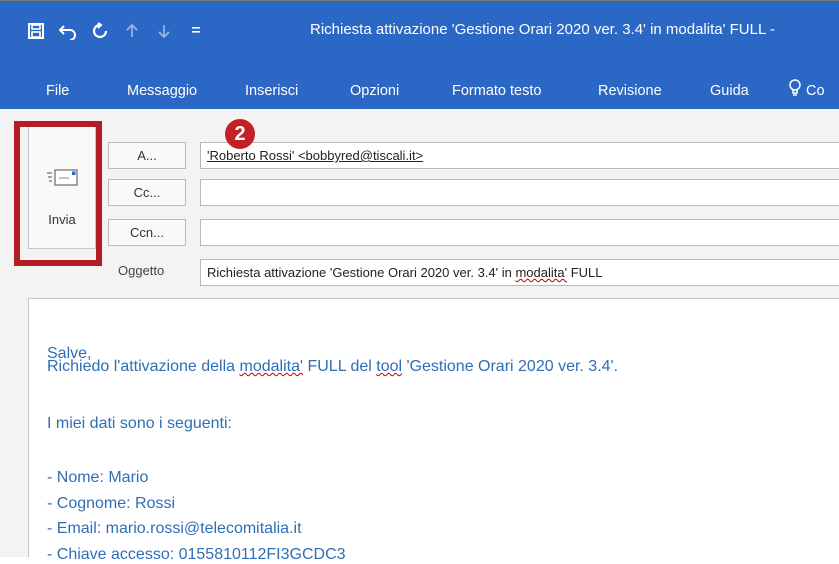  I want to click on to-recipient: 'Roberto Rossi' <bobbyred@tiscali.it>, so click(315, 155).